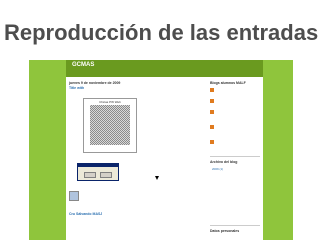 This screenshot has height=240, width=320. What do you see at coordinates (98, 165) in the screenshot?
I see `dialog-titlebar` at bounding box center [98, 165].